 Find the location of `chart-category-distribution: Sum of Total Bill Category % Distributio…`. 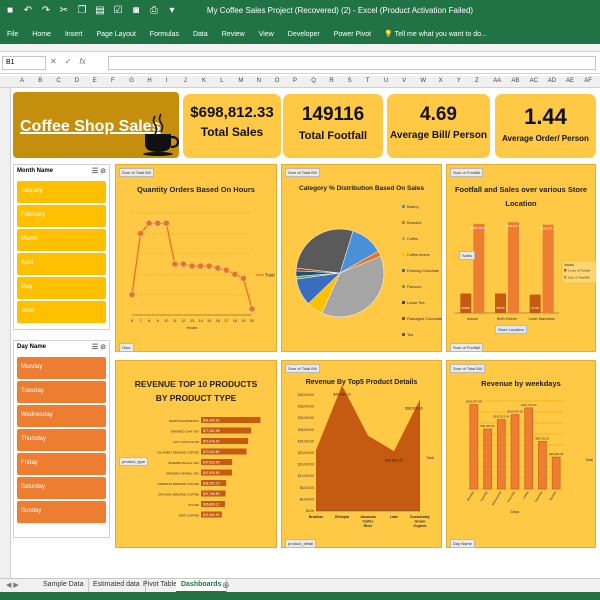

chart-category-distribution: Sum of Total Bill Category % Distributio… is located at coordinates (361, 258).